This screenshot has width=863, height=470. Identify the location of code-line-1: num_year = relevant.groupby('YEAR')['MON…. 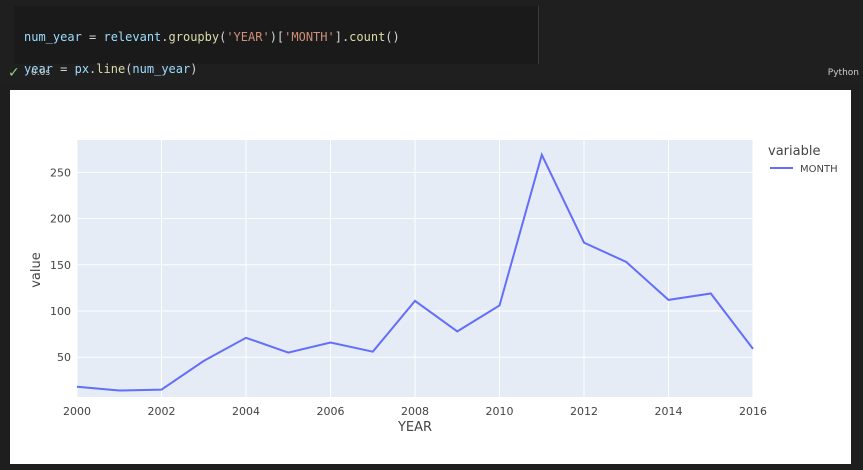
(212, 37).